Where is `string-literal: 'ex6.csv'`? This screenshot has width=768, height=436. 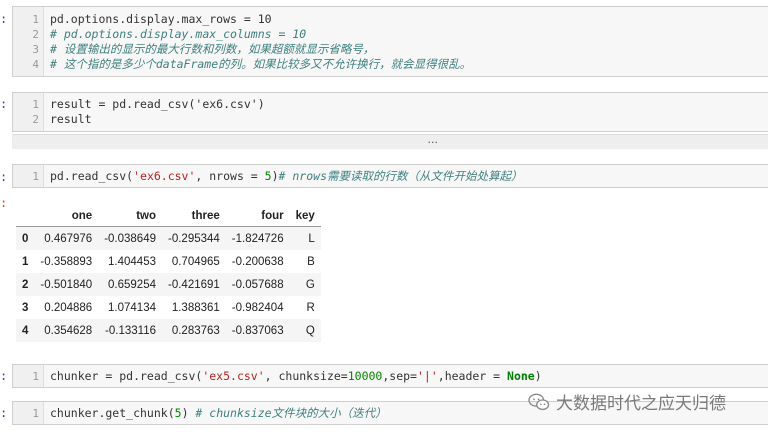
string-literal: 'ex6.csv' is located at coordinates (164, 176).